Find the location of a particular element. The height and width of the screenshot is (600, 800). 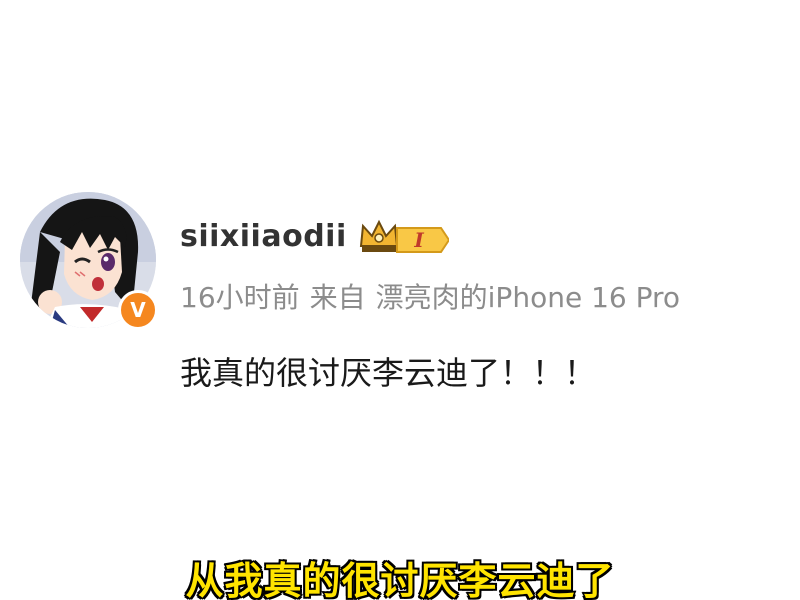

verified-v-icon: V is located at coordinates (138, 310).